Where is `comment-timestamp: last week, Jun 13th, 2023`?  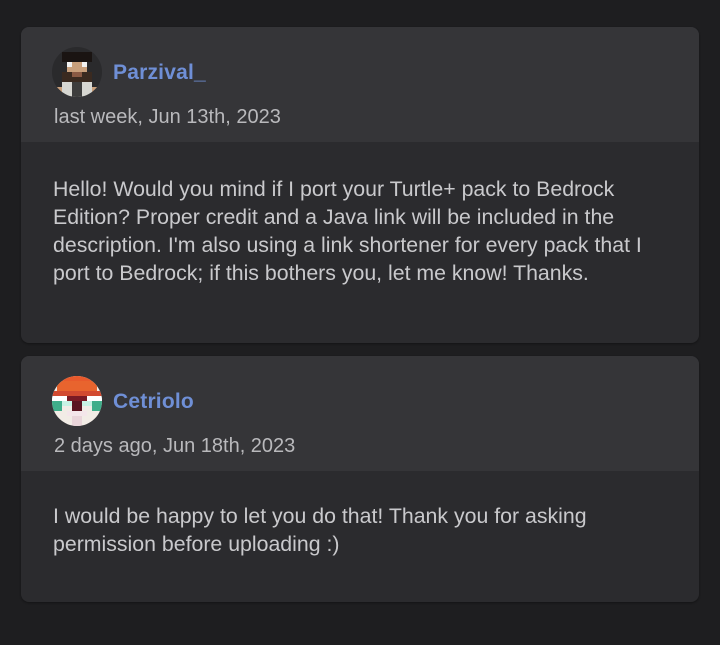
comment-timestamp: last week, Jun 13th, 2023 is located at coordinates (167, 117).